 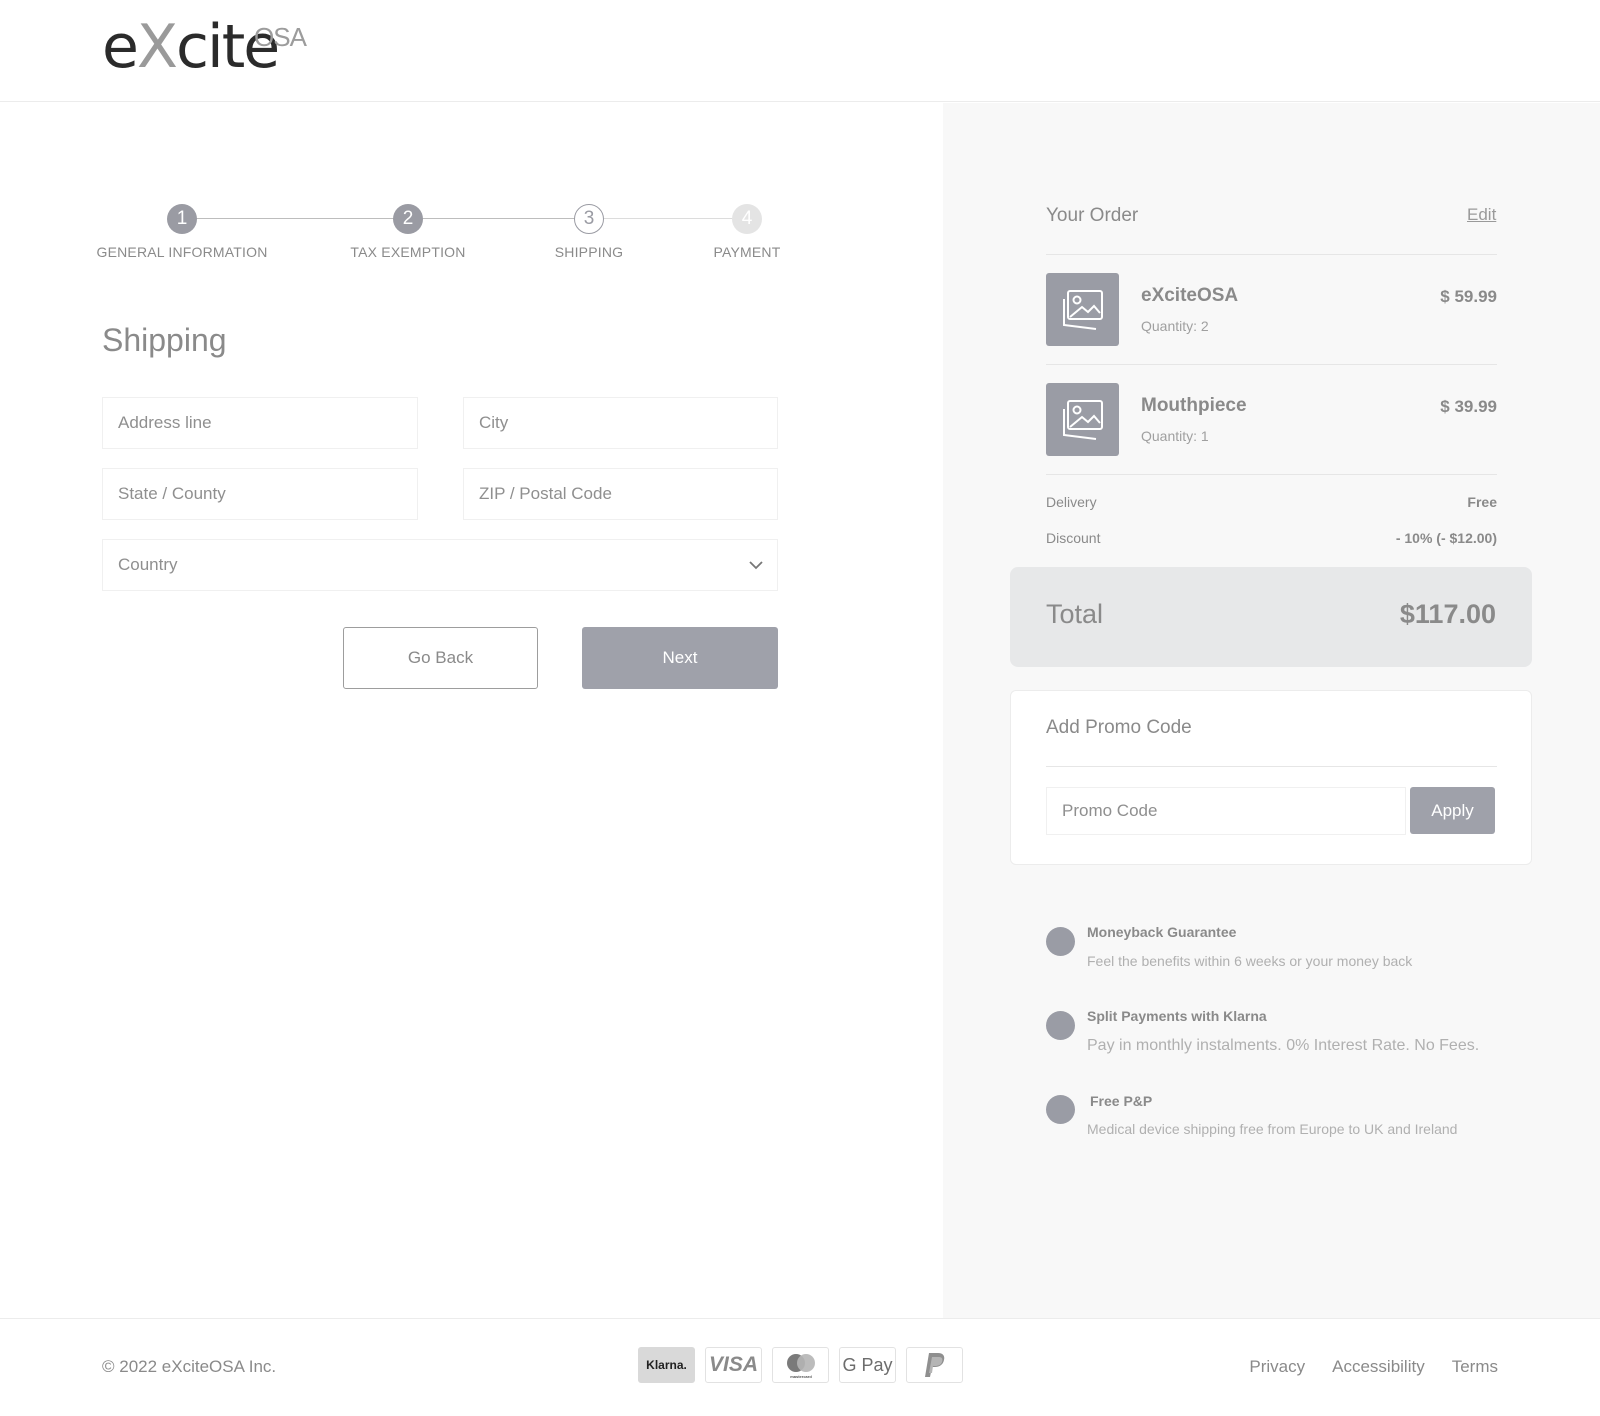 What do you see at coordinates (1446, 538) in the screenshot?
I see `discount-value: - 10% (- $12.00)` at bounding box center [1446, 538].